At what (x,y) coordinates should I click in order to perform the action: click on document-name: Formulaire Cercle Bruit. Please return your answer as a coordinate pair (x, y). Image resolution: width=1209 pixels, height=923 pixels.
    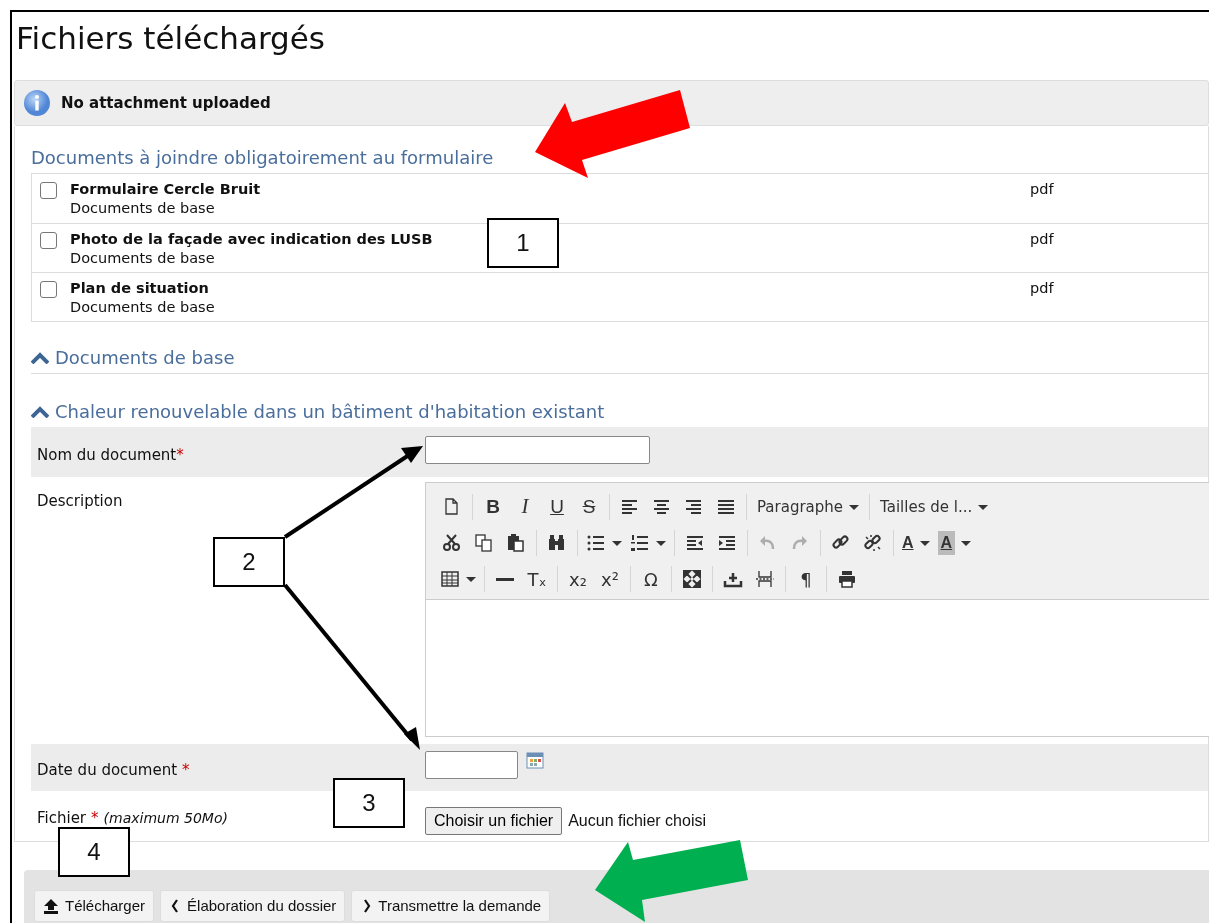
    Looking at the image, I should click on (165, 189).